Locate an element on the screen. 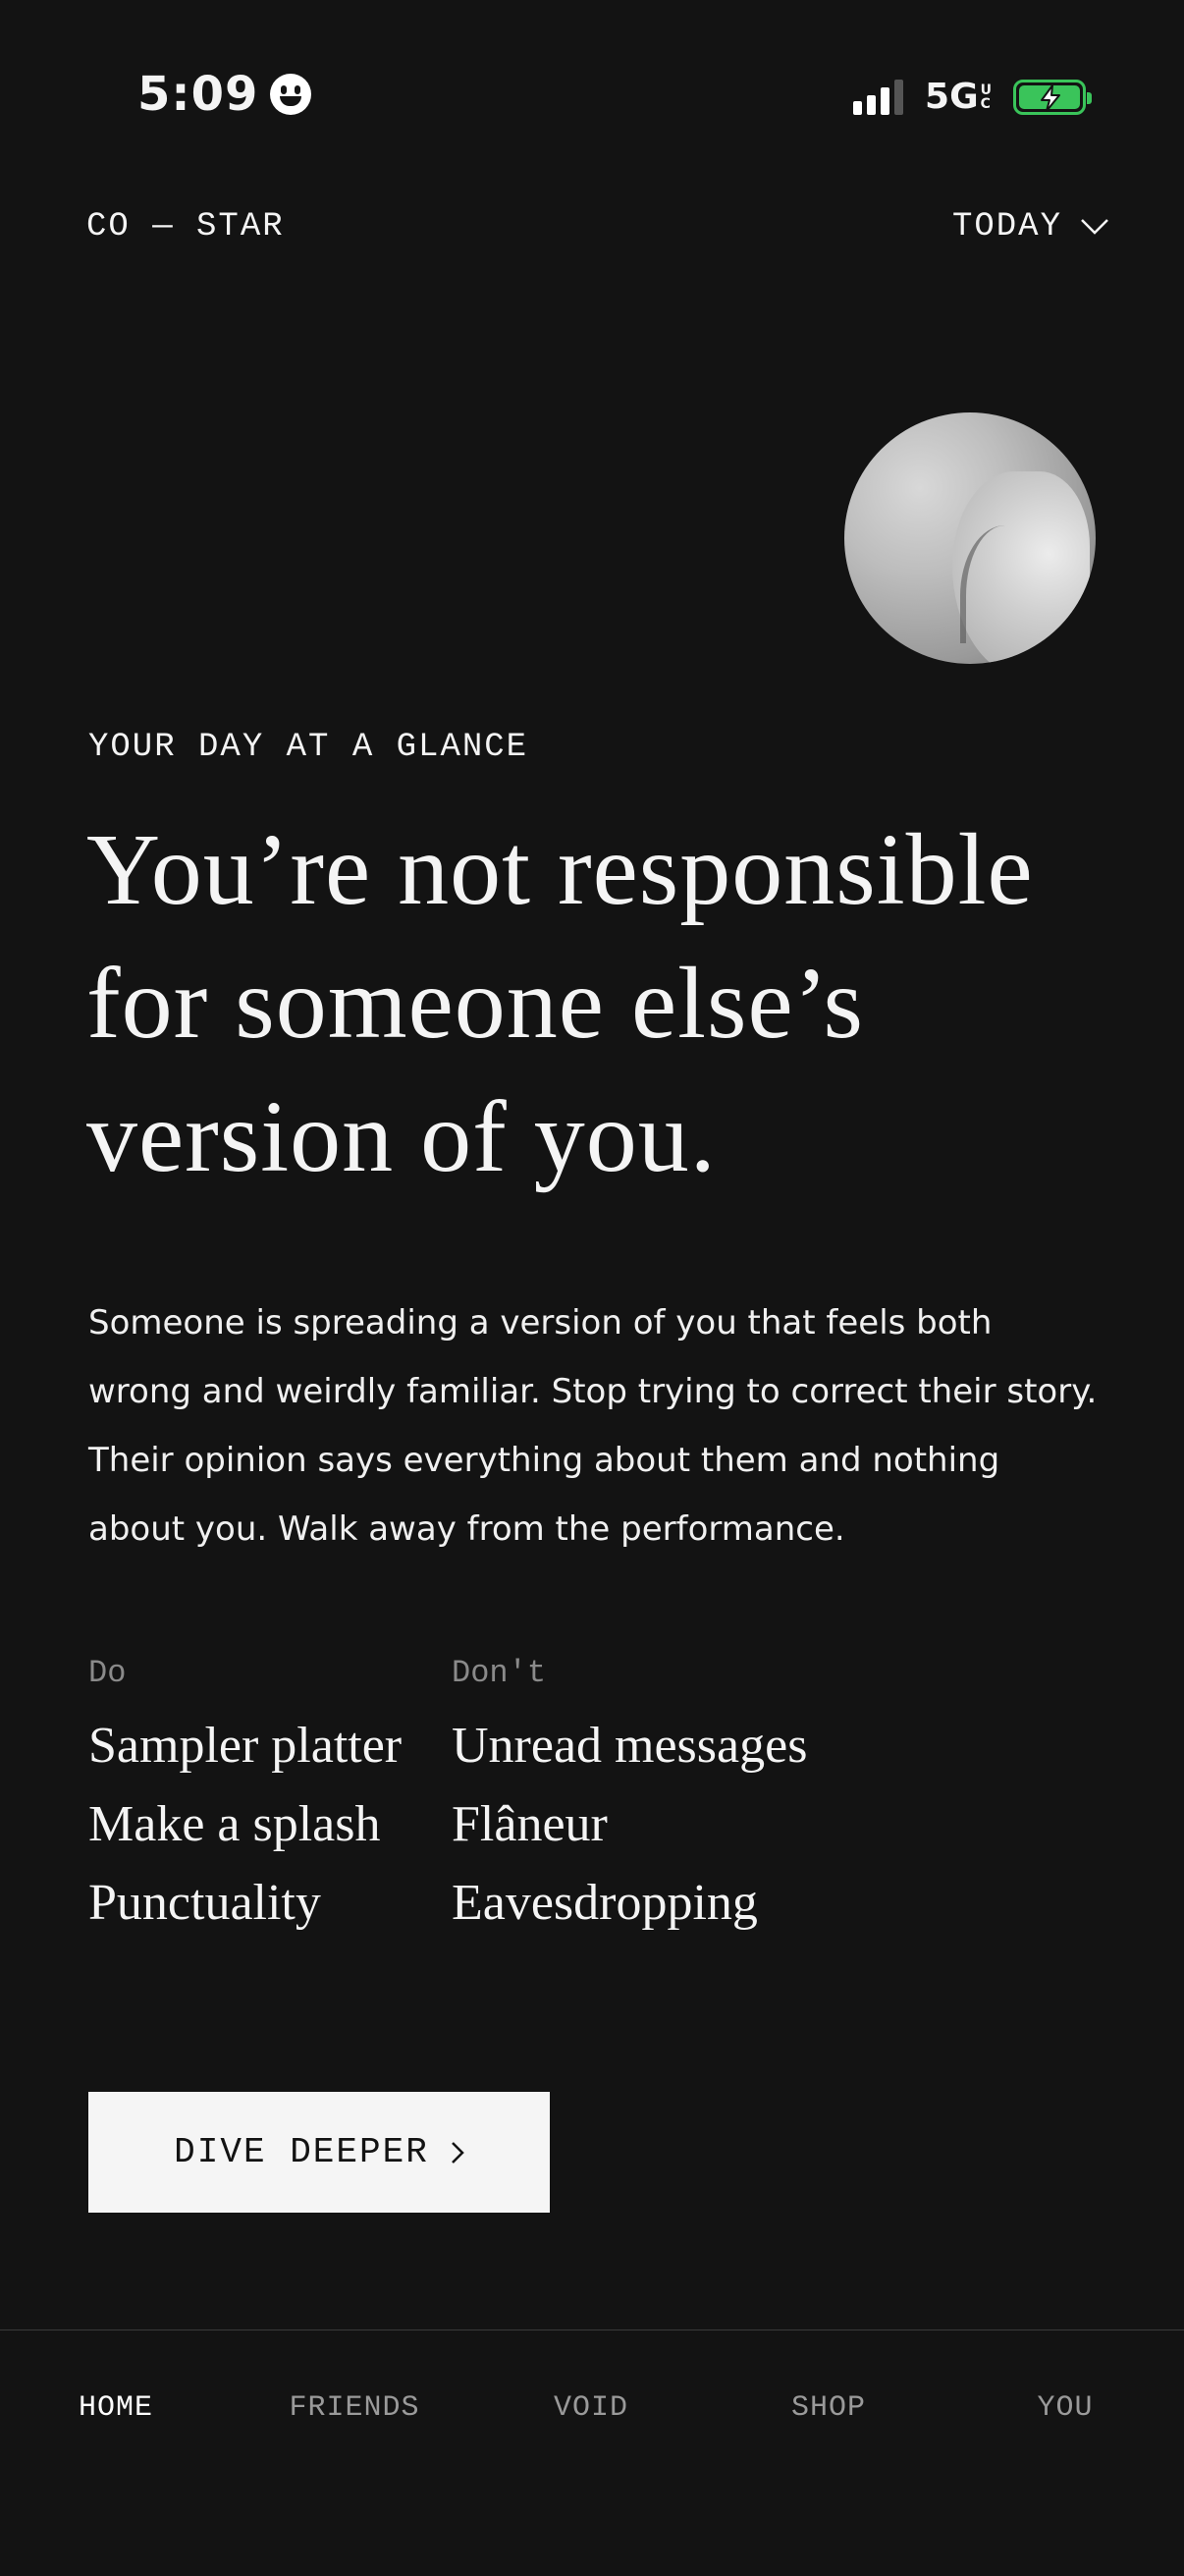  period-selector: TODAY is located at coordinates (1030, 227).